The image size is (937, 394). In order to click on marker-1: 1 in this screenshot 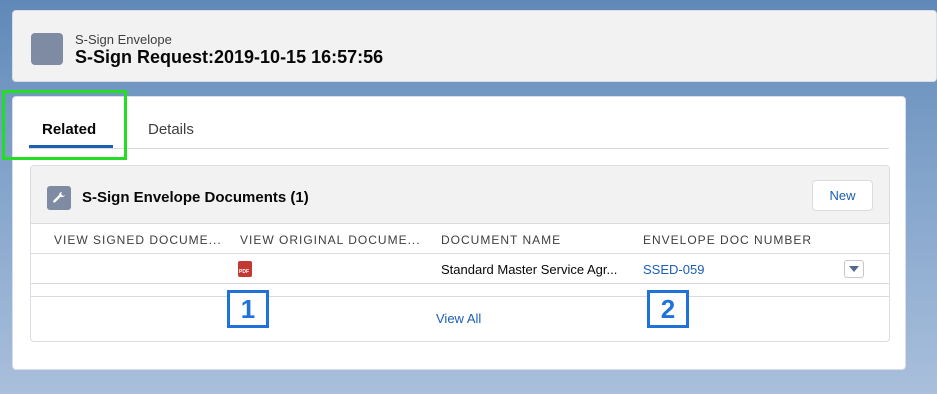, I will do `click(248, 309)`.